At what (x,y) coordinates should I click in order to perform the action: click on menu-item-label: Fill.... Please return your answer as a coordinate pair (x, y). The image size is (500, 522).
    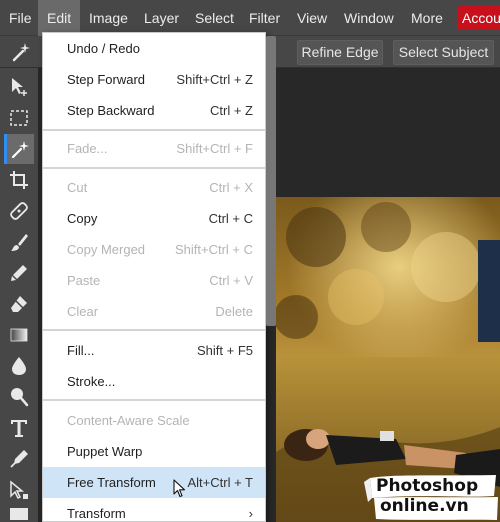
    Looking at the image, I should click on (81, 350).